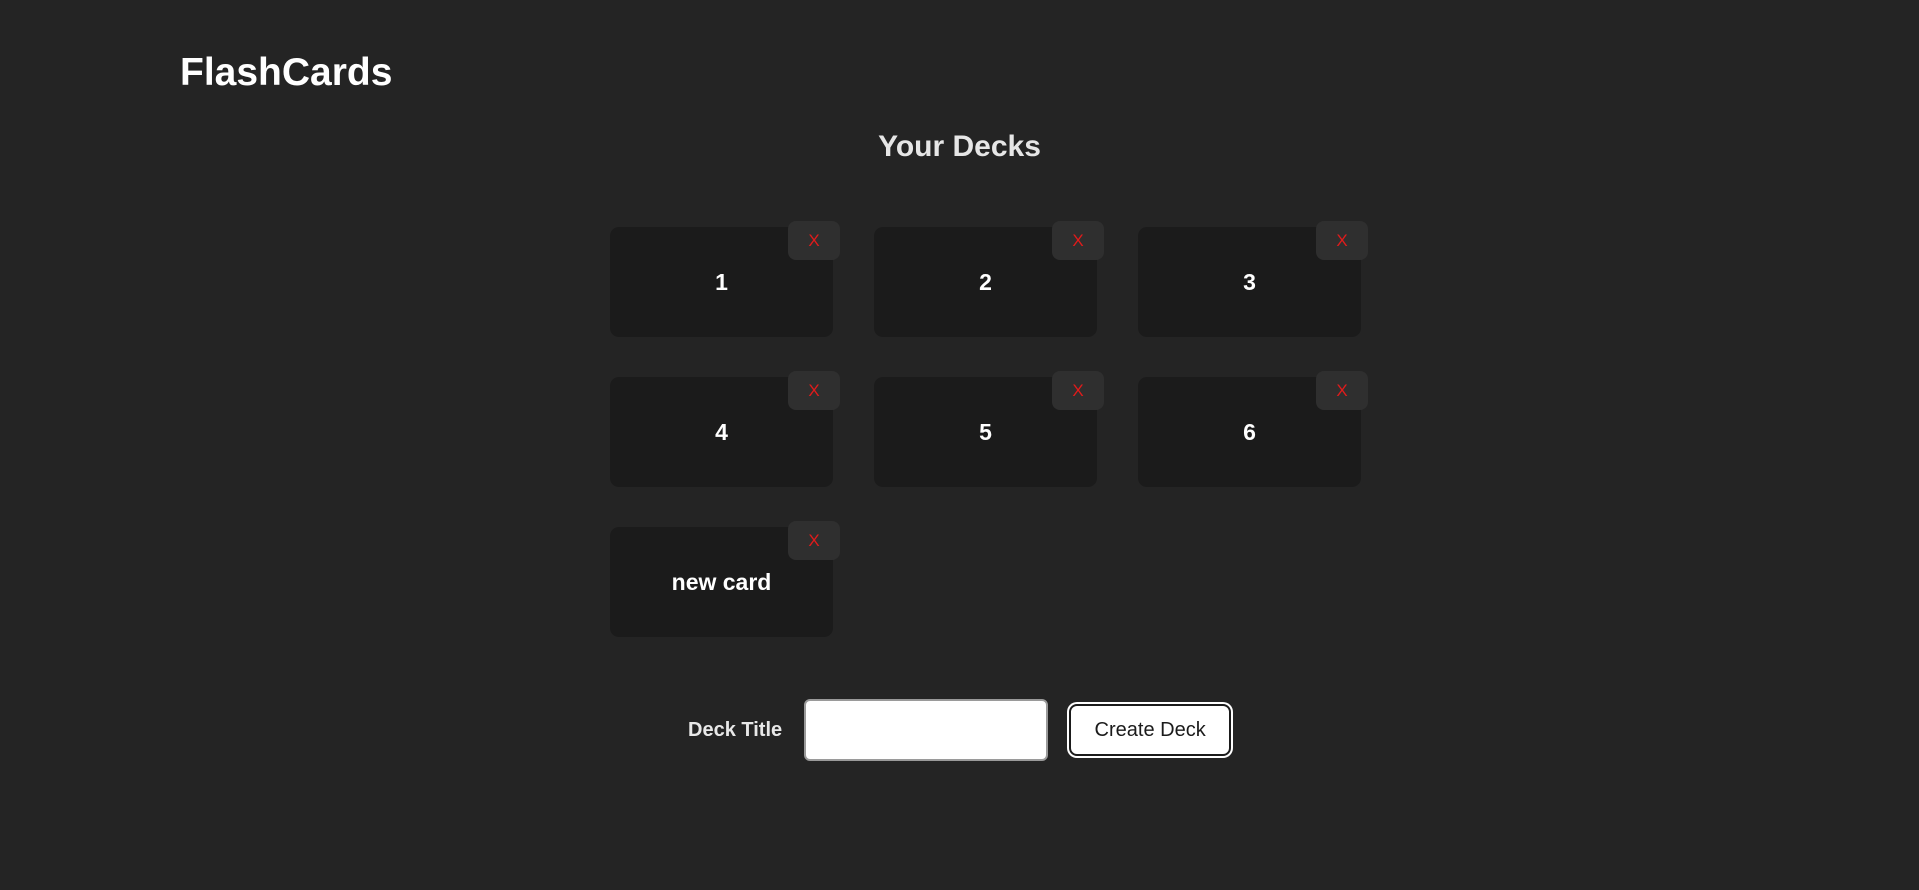 The width and height of the screenshot is (1919, 890). I want to click on deck-title: 5, so click(985, 431).